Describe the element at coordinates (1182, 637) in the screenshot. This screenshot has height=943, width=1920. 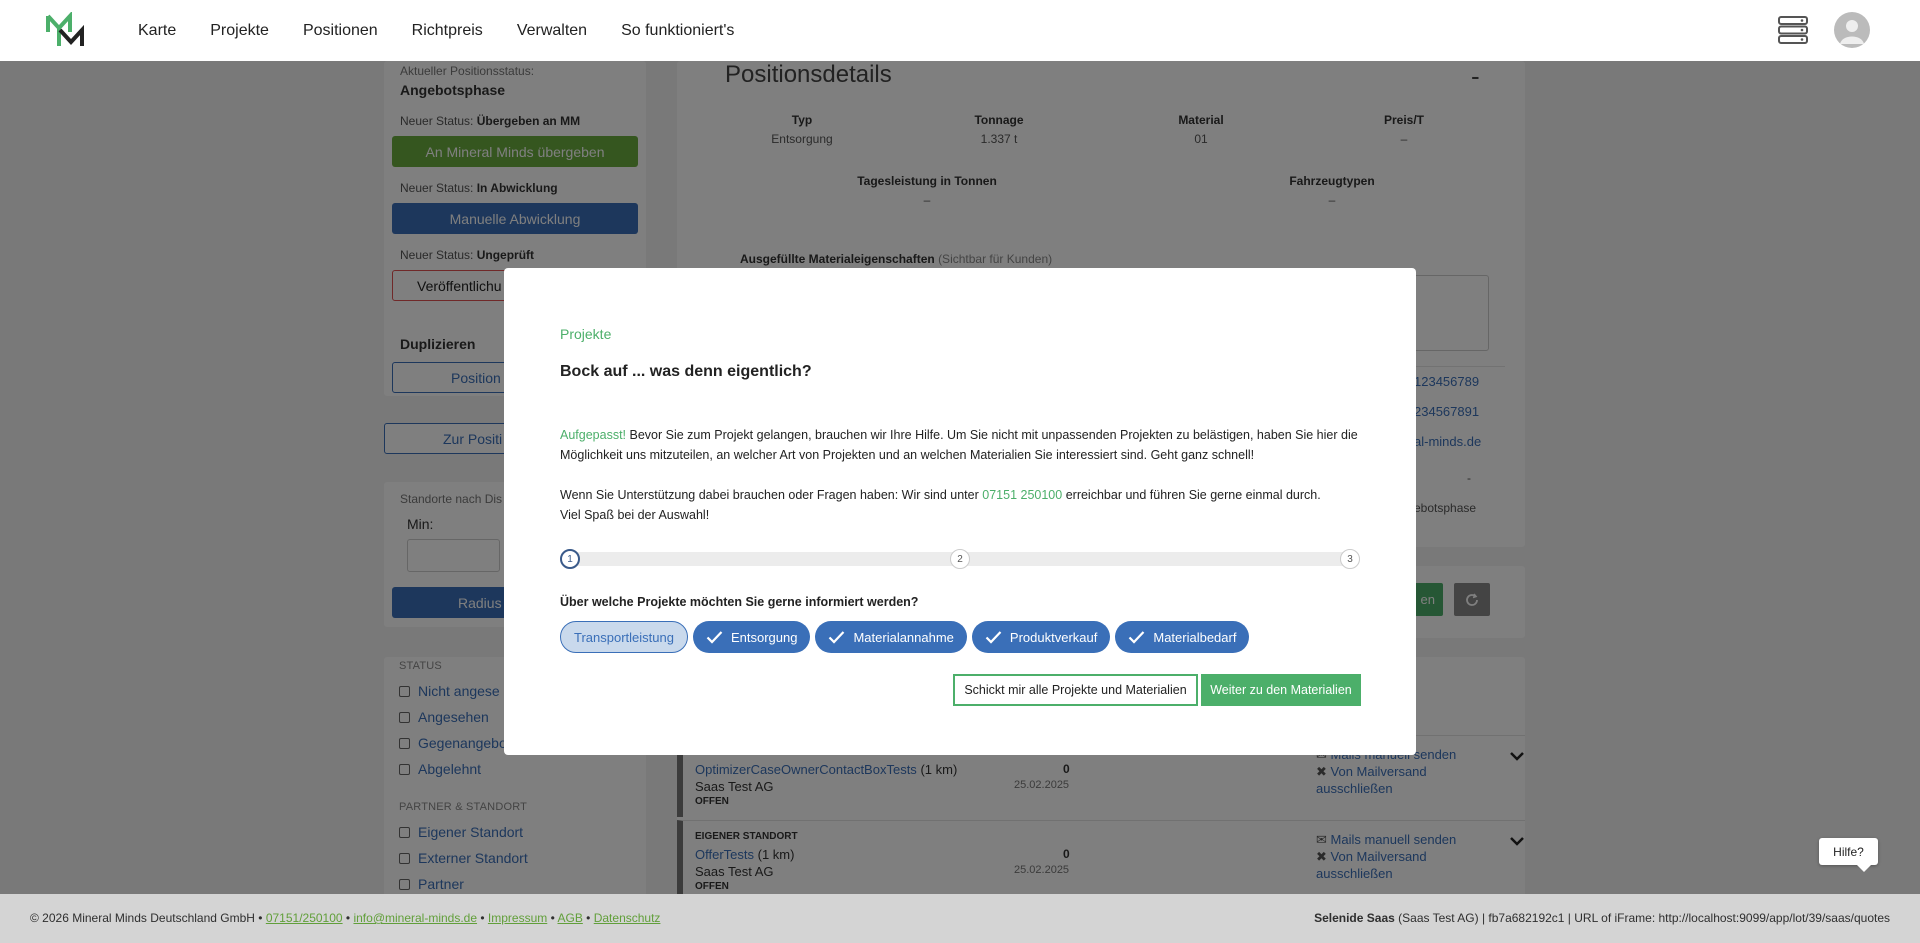
I see `chip-materialbedarf: Materialbedarf` at that location.